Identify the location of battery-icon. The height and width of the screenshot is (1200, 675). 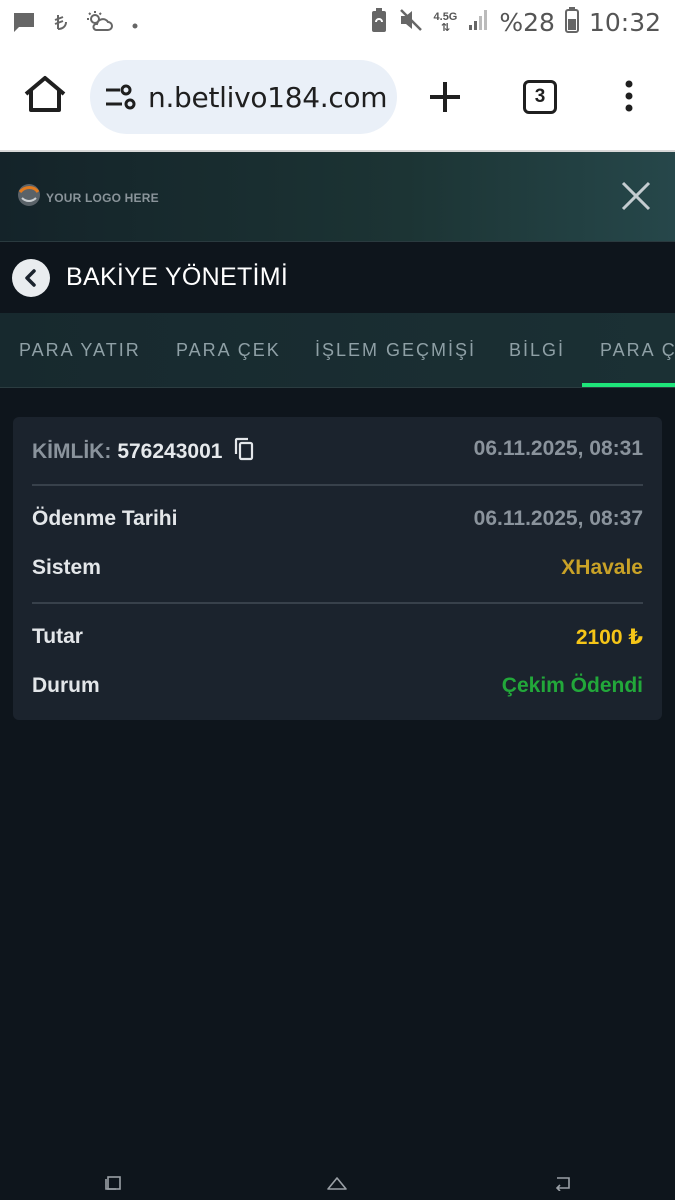
(571, 22).